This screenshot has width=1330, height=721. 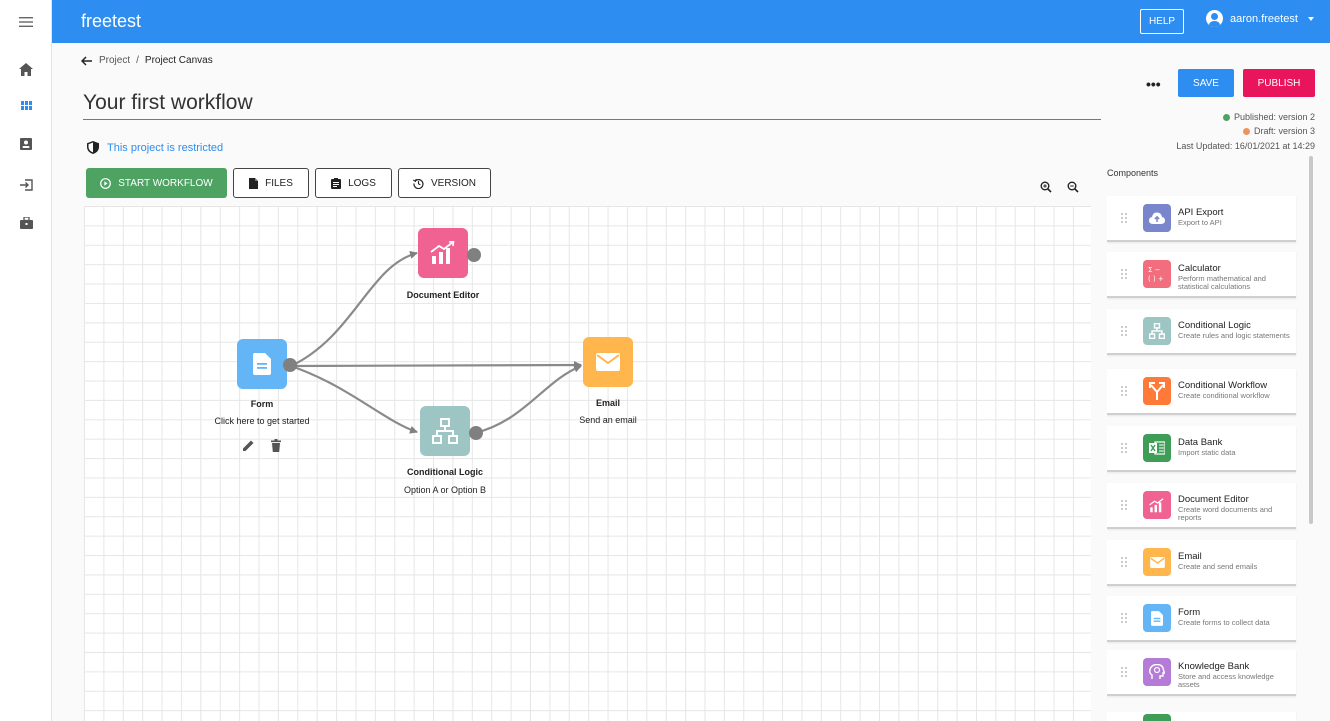 I want to click on connection-lines, so click(x=436, y=342).